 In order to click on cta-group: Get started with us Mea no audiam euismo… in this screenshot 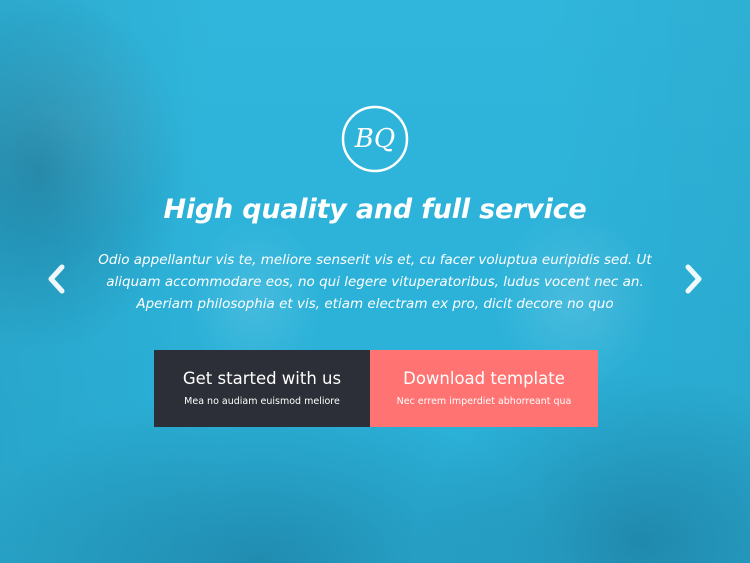, I will do `click(376, 388)`.